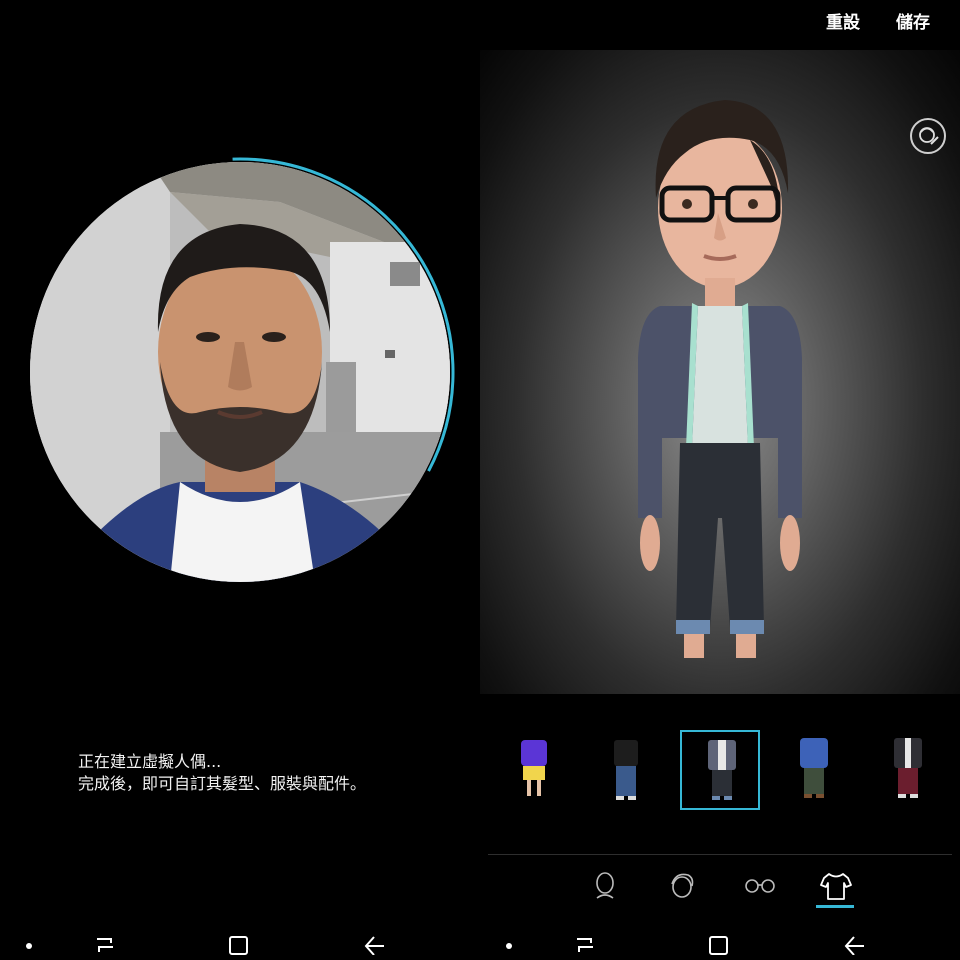  I want to click on clothing-icon, so click(836, 886).